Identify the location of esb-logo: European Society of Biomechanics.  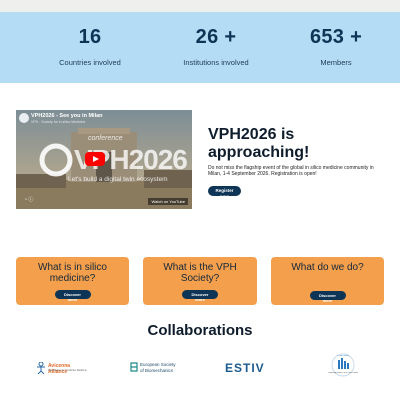
(154, 368).